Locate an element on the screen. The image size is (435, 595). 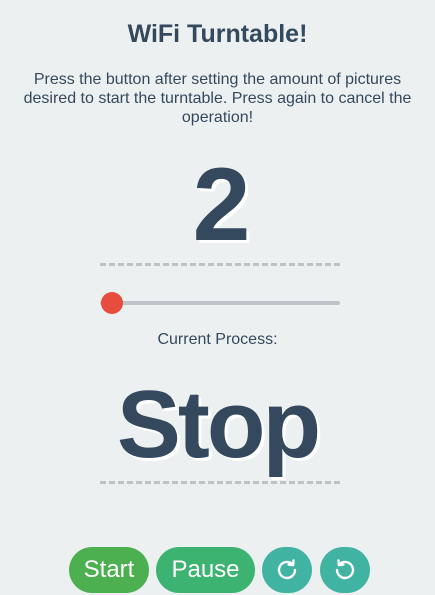
status-divider is located at coordinates (220, 482).